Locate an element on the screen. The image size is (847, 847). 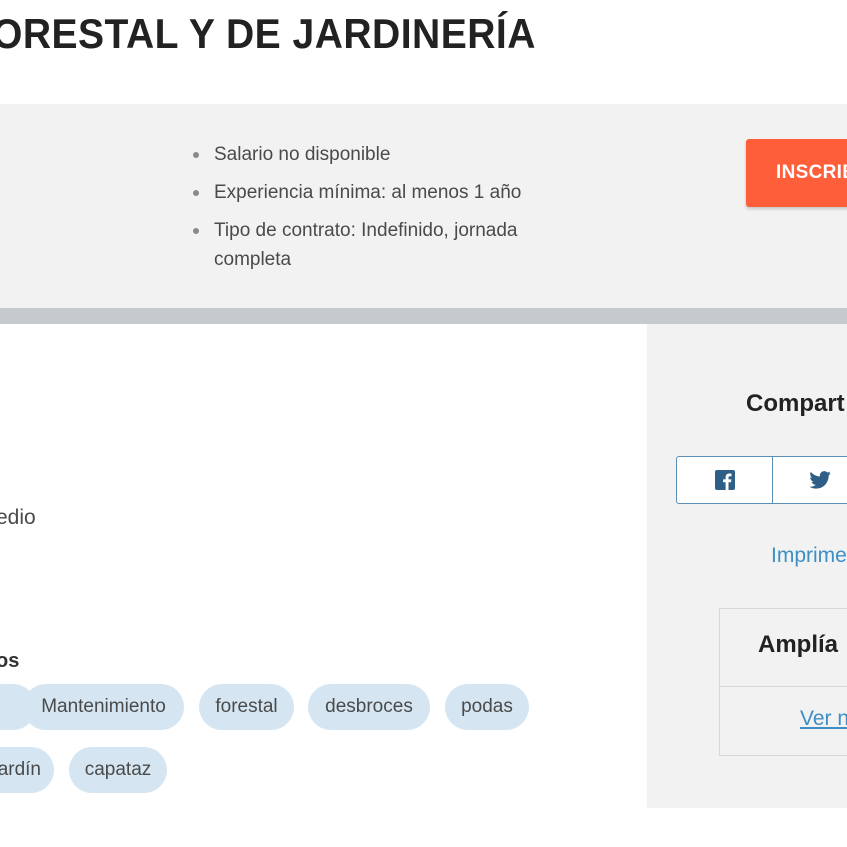
expand-divider is located at coordinates (783, 686).